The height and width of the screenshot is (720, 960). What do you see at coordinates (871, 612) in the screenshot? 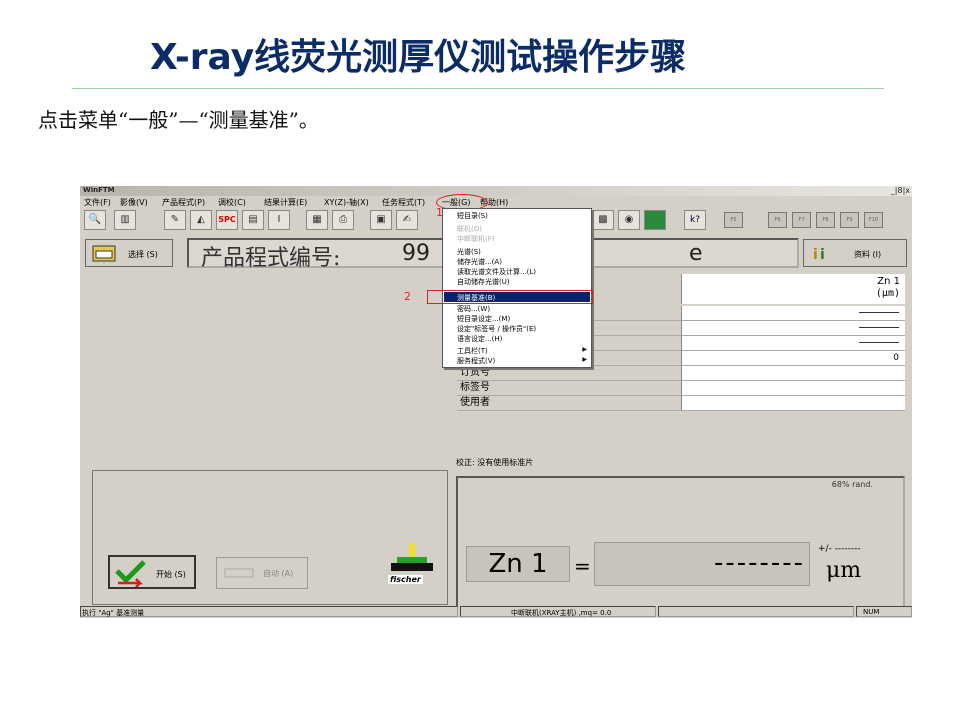
I see `num-lock-indicator: NUM` at bounding box center [871, 612].